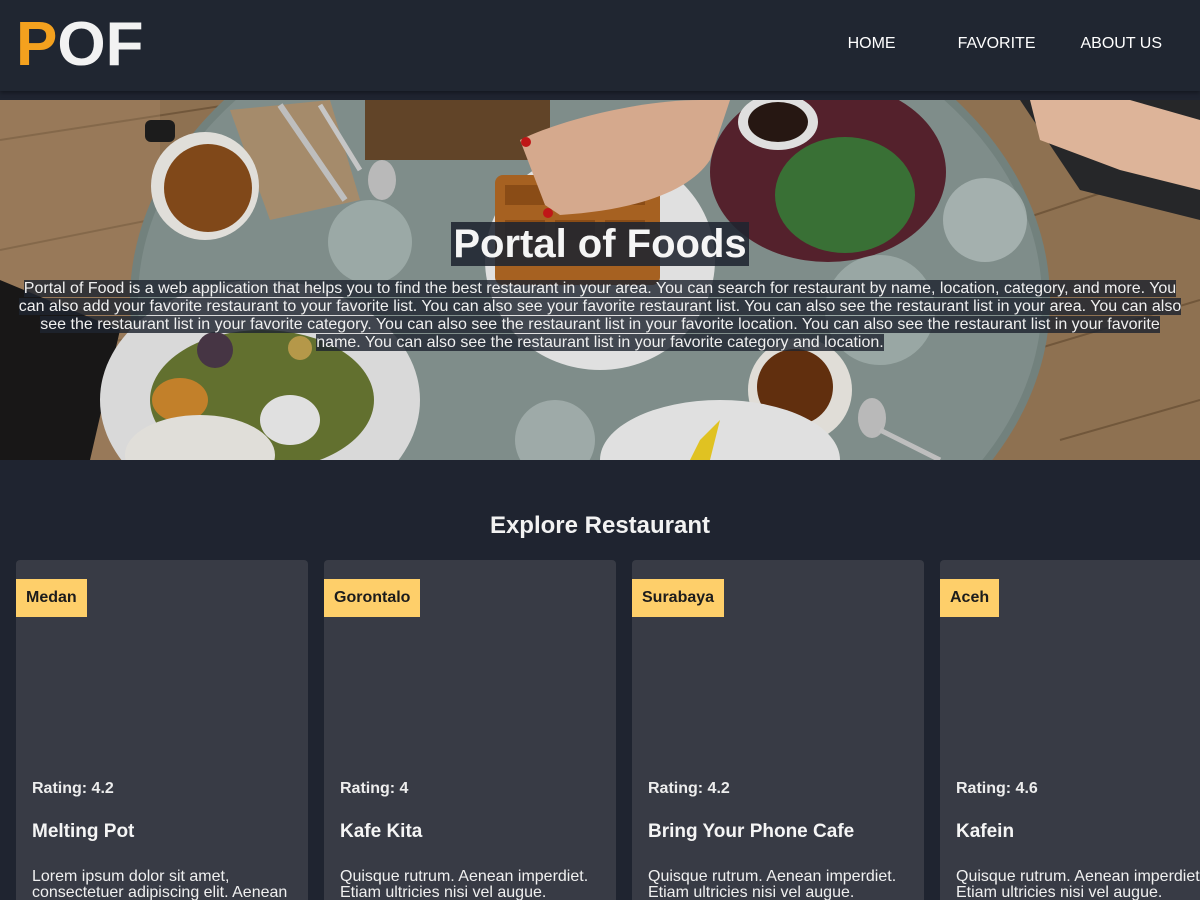 This screenshot has height=900, width=1200. What do you see at coordinates (985, 832) in the screenshot?
I see `restaurant-name: Kafein` at bounding box center [985, 832].